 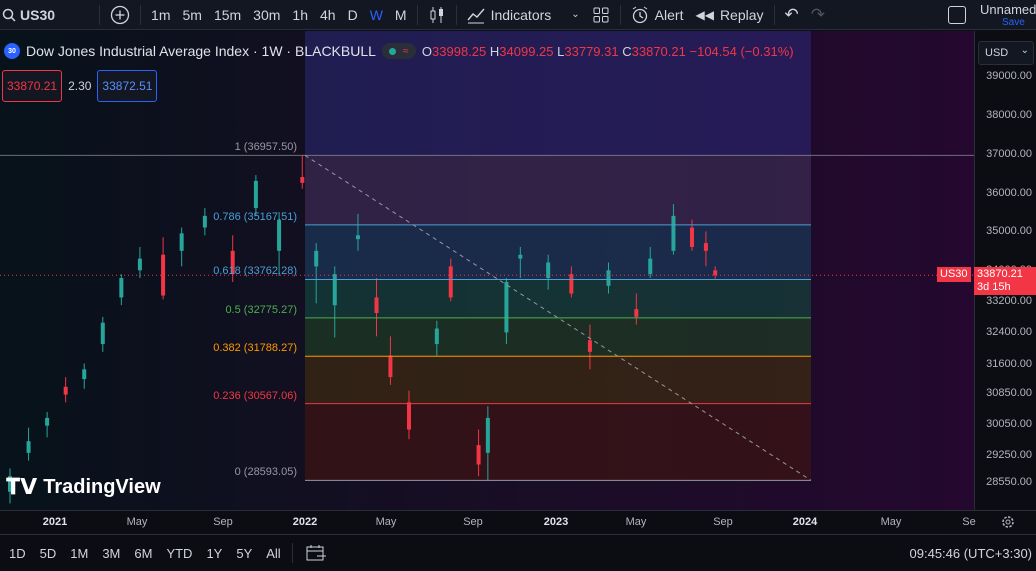 What do you see at coordinates (300, 14) in the screenshot?
I see `interval-1h: 1h` at bounding box center [300, 14].